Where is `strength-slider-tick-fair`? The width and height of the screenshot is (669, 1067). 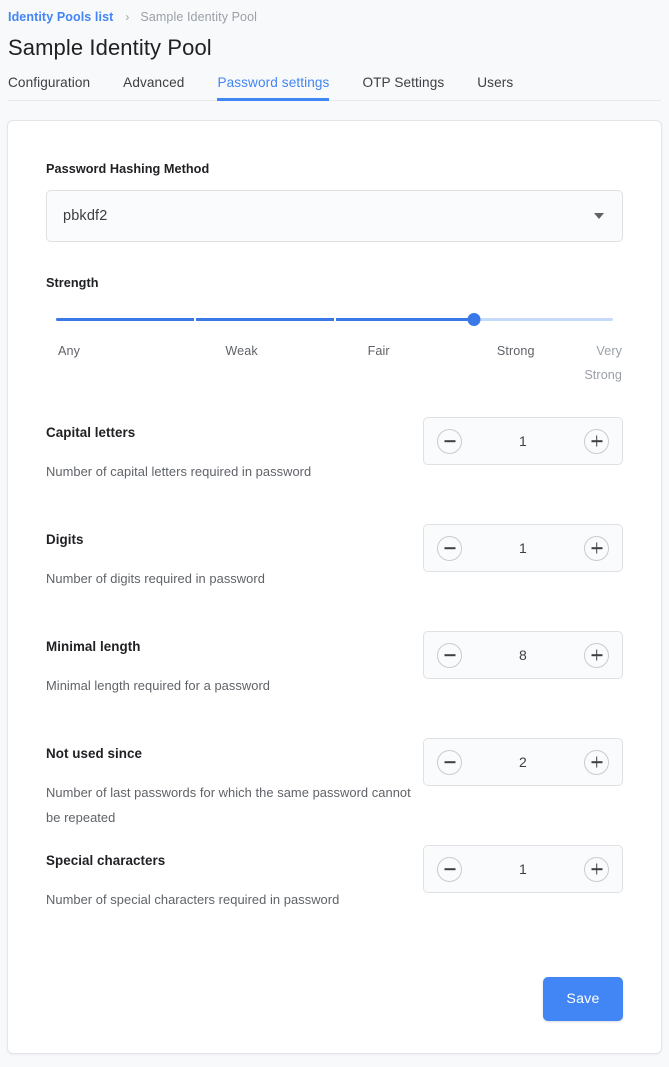 strength-slider-tick-fair is located at coordinates (334, 319).